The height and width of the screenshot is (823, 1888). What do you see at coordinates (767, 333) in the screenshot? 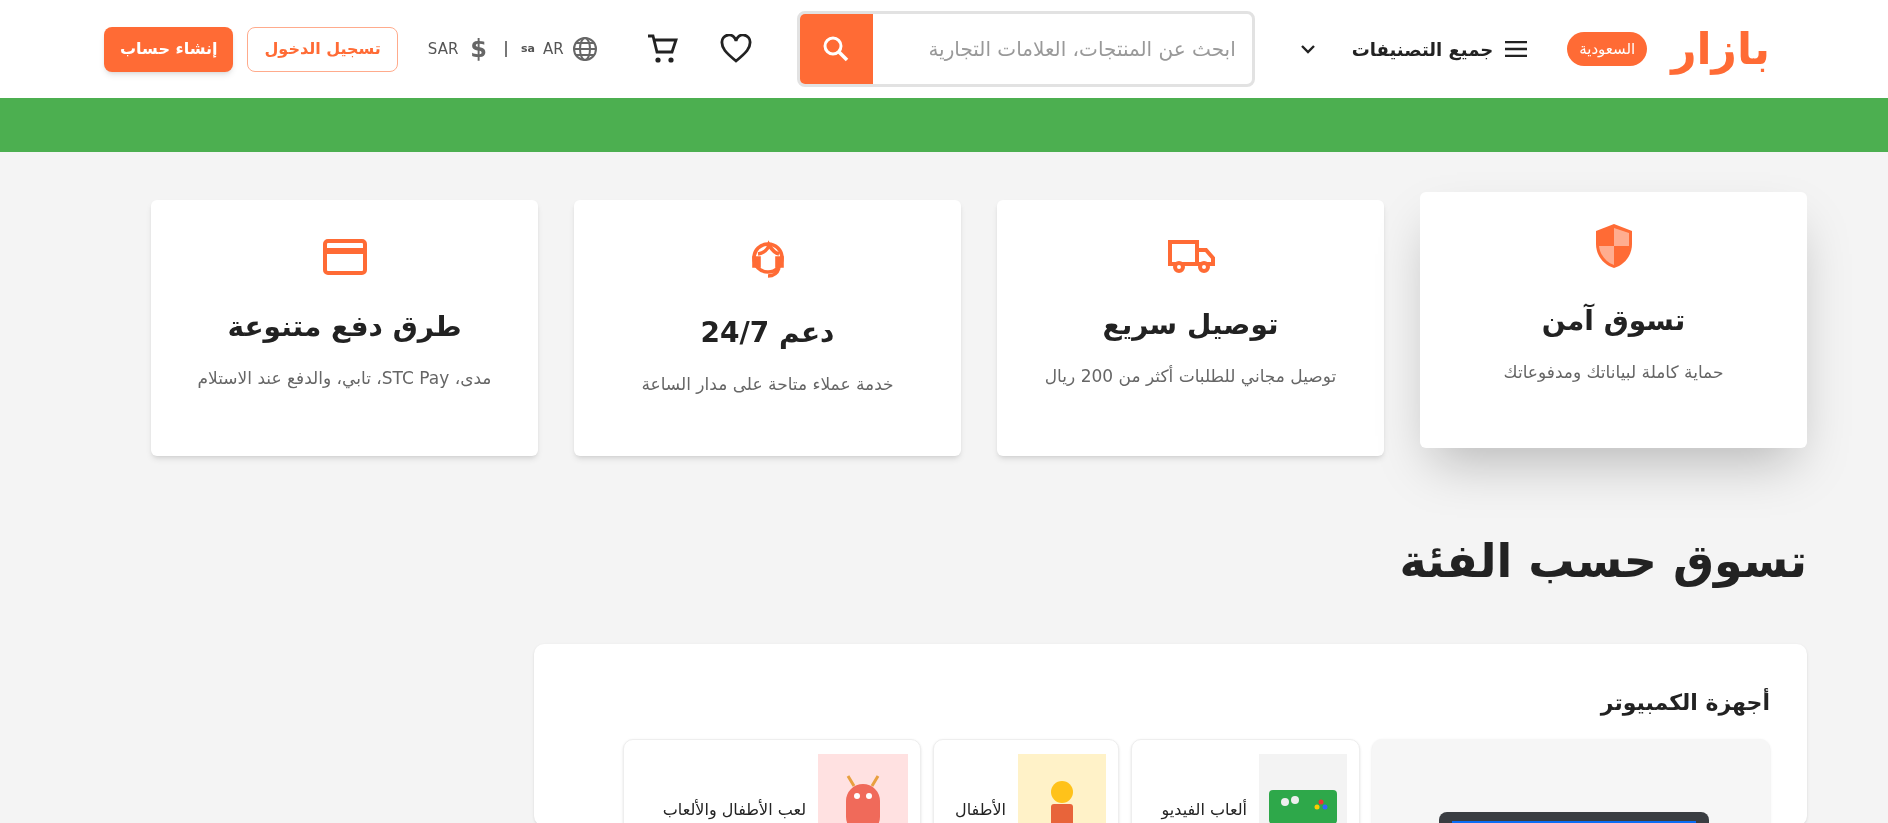
I see `feature-title: دعم 24/7` at bounding box center [767, 333].